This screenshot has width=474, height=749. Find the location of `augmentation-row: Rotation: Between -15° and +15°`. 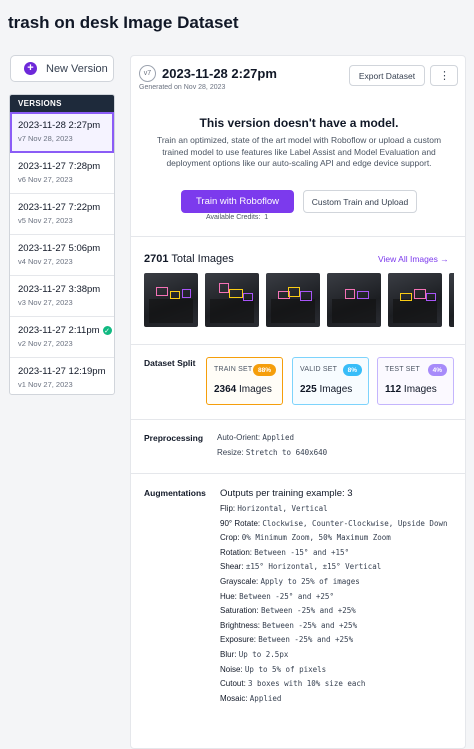

augmentation-row: Rotation: Between -15° and +15° is located at coordinates (340, 553).